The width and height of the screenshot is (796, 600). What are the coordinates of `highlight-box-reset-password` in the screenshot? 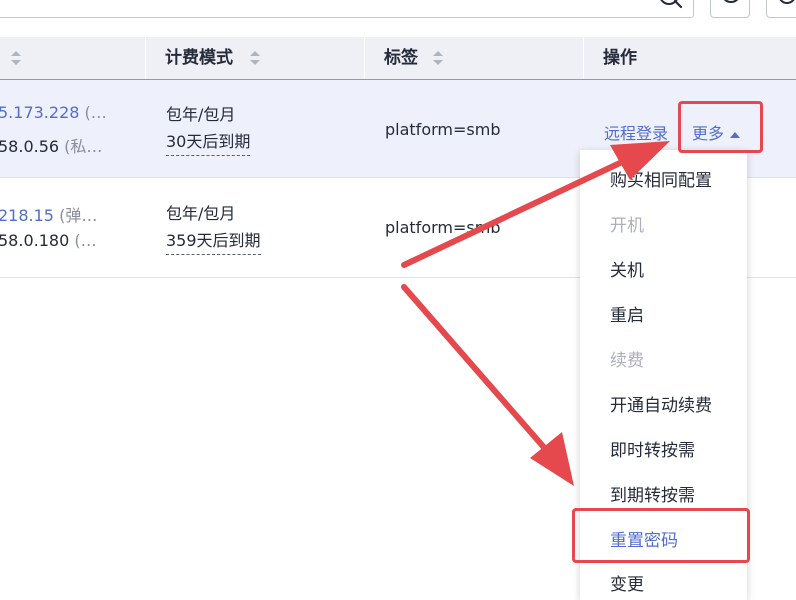 It's located at (661, 535).